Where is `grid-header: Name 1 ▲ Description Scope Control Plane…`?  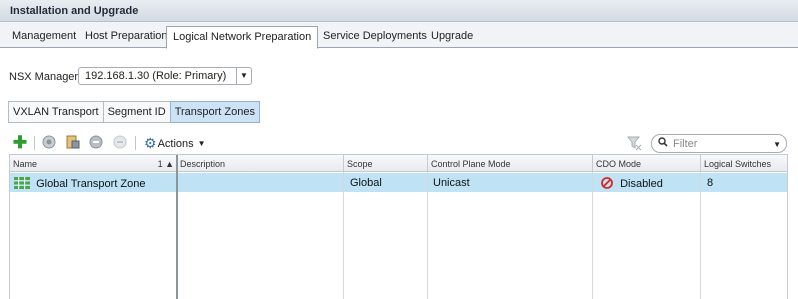
grid-header: Name 1 ▲ Description Scope Control Plane… is located at coordinates (398, 163).